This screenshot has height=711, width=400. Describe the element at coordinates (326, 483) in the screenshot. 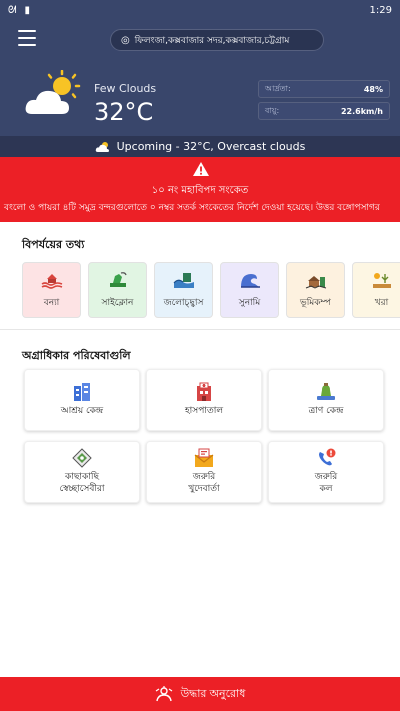

I see `service-label: জরুরি কল` at that location.